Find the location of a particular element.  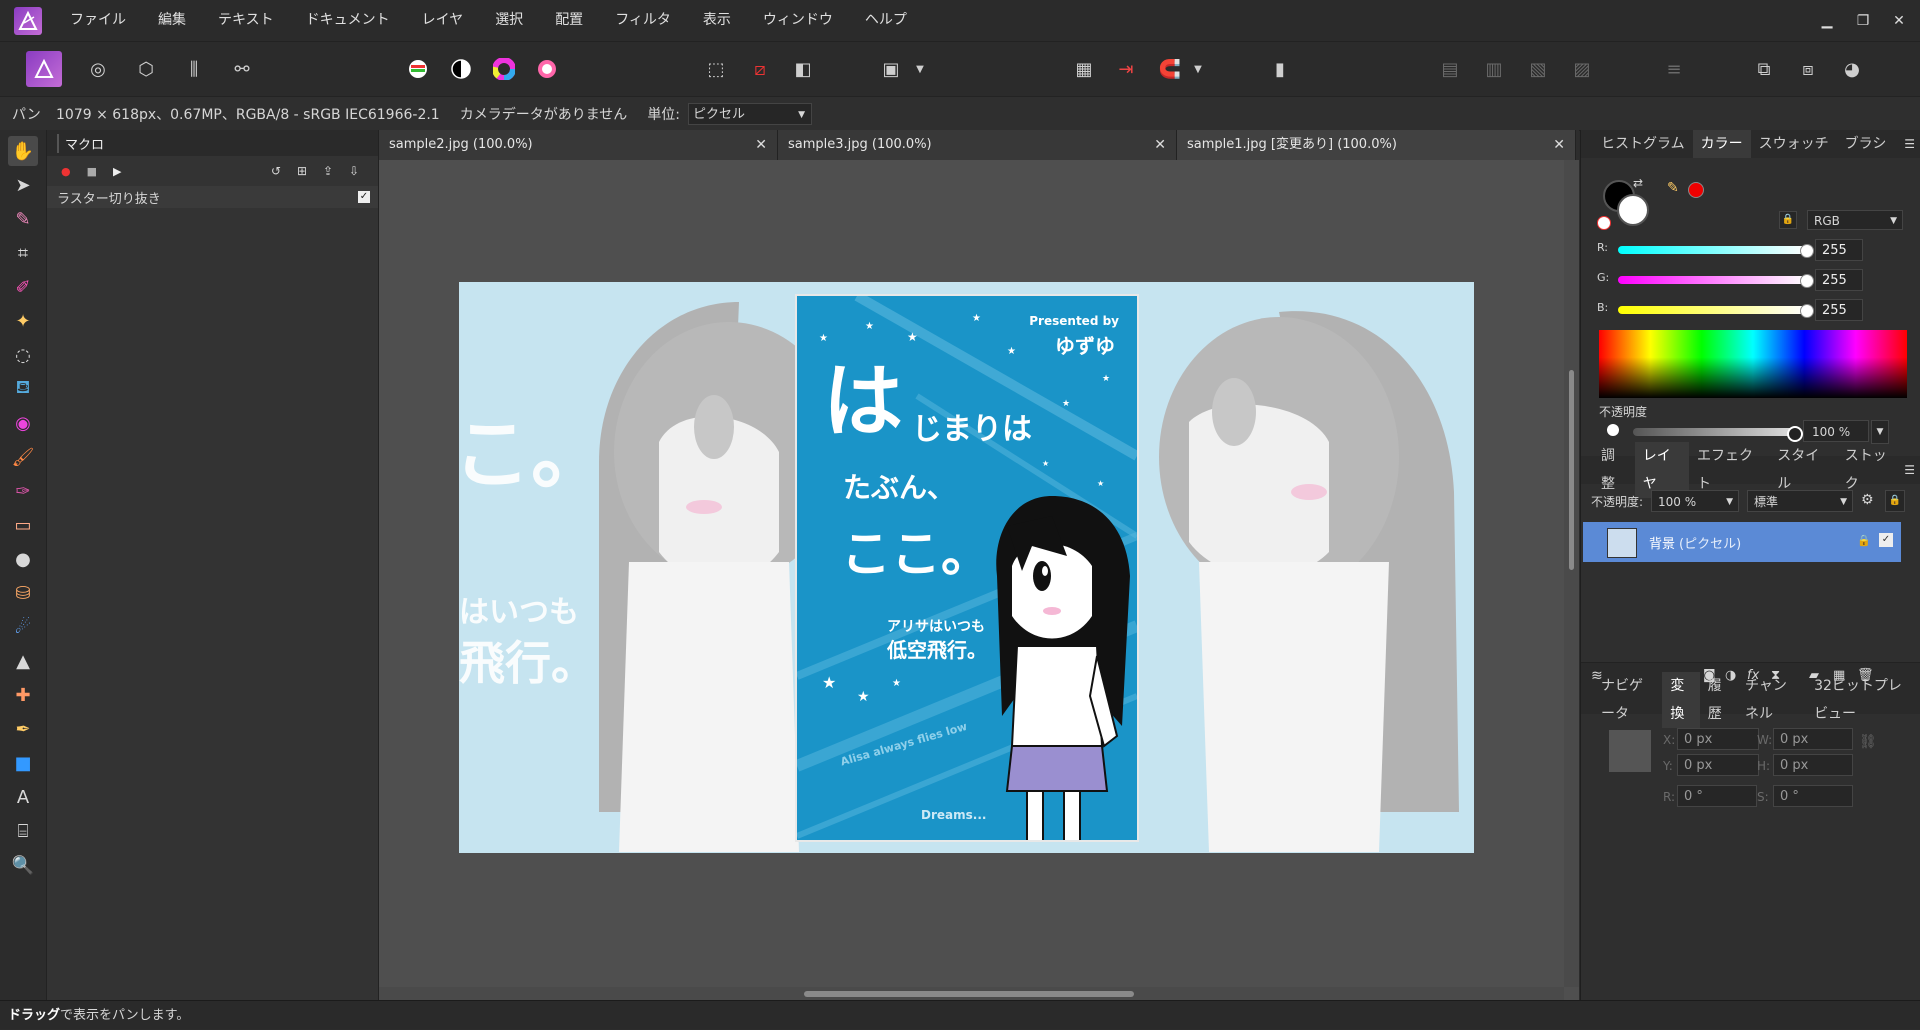

menu-document: ドキュメント is located at coordinates (348, 20).